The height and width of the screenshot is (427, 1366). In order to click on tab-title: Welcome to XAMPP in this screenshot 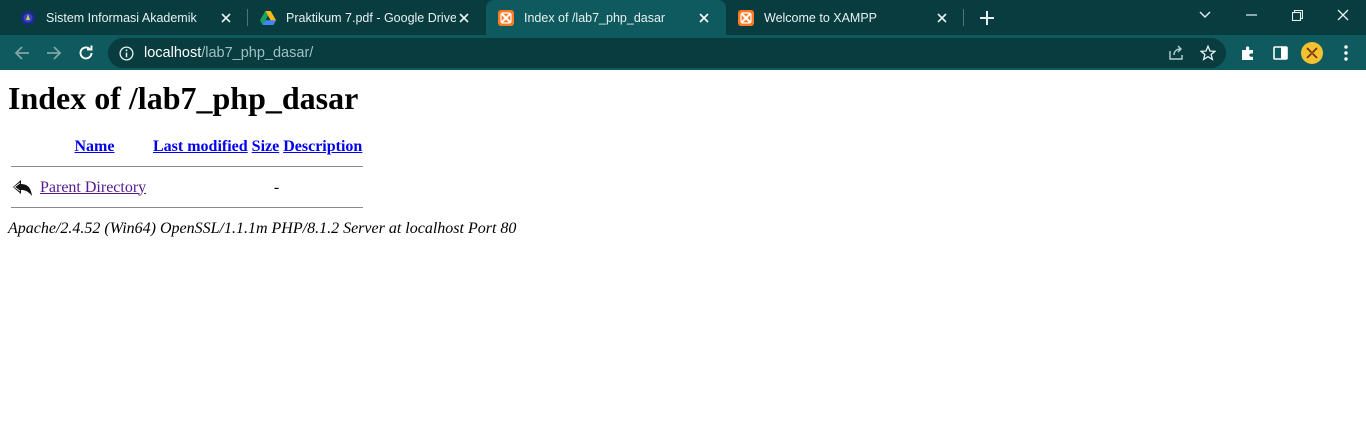, I will do `click(821, 17)`.